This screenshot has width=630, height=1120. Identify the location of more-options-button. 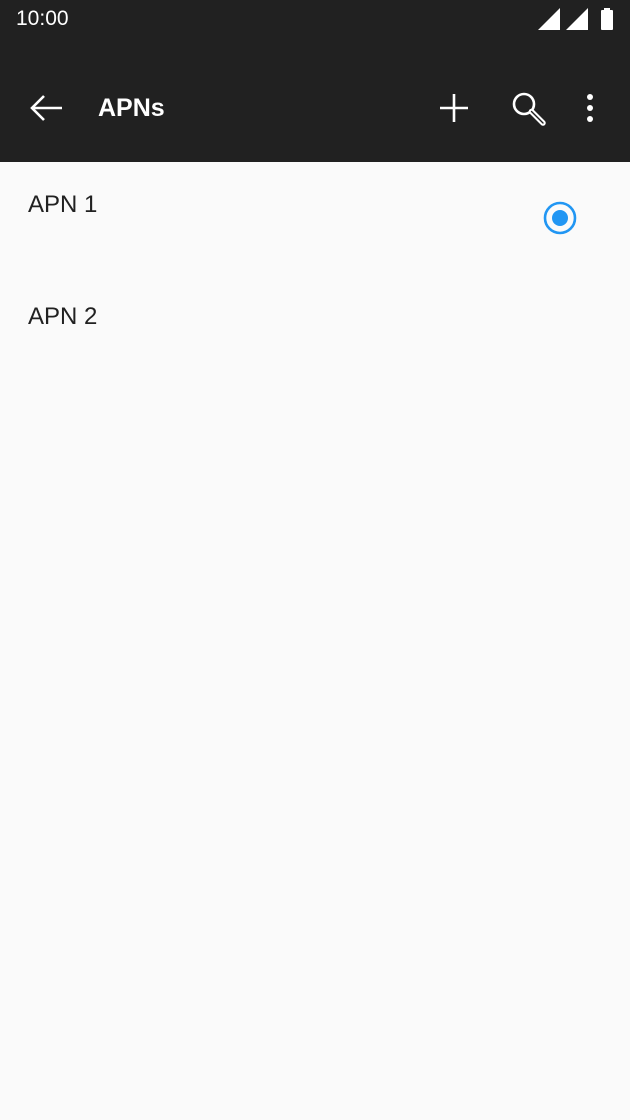
(590, 108).